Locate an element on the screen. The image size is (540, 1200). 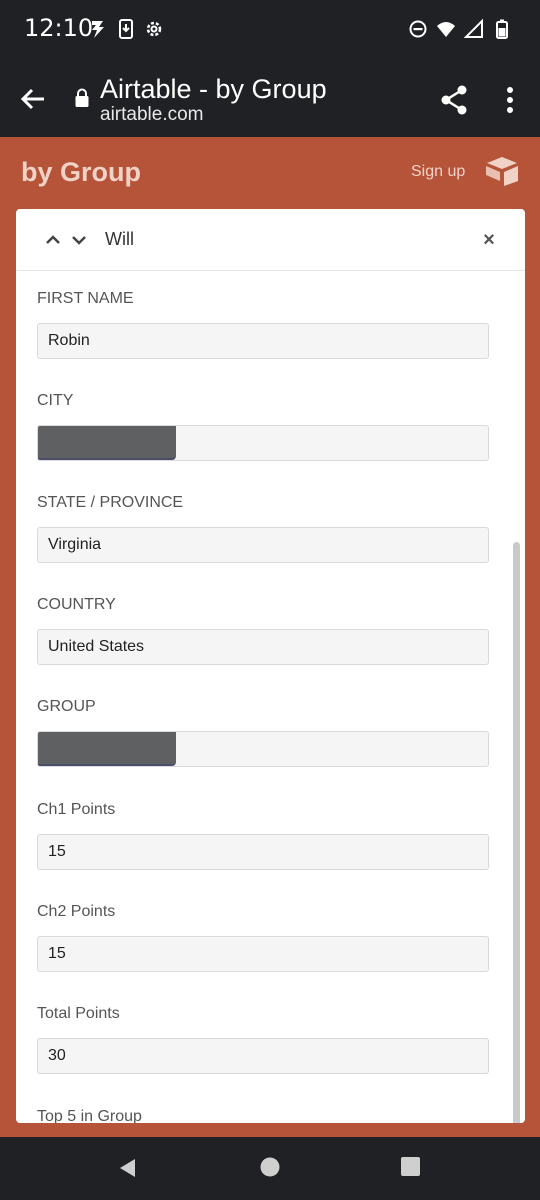
field-group: GROUP is located at coordinates (263, 732).